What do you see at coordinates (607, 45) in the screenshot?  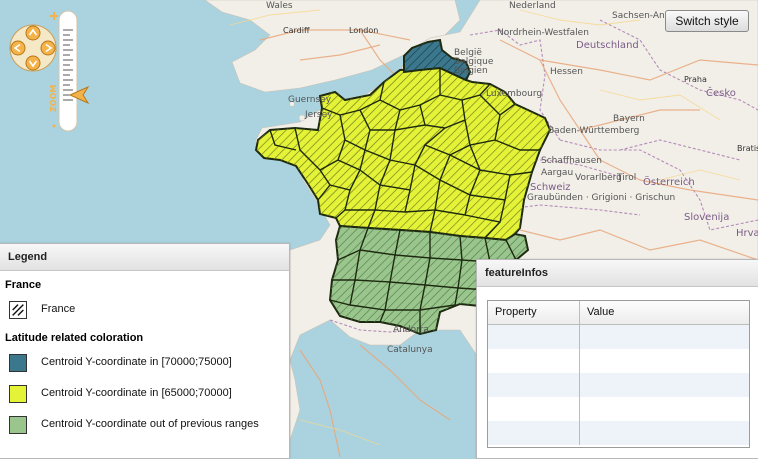 I see `label-deutschland: Deutschland` at bounding box center [607, 45].